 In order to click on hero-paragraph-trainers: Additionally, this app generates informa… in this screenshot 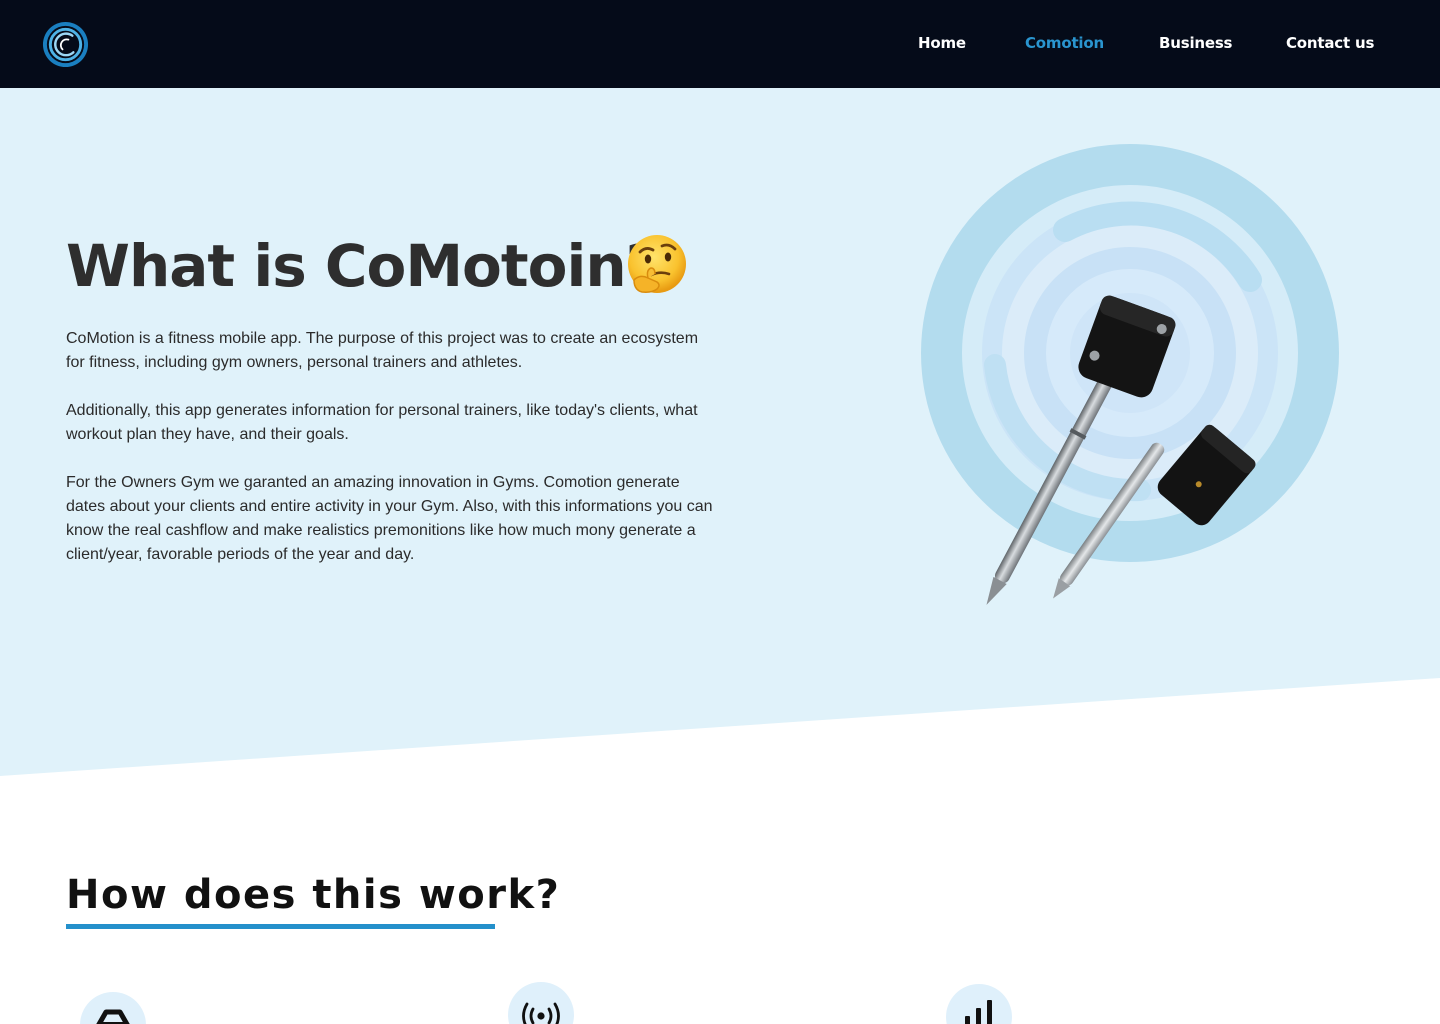, I will do `click(382, 422)`.